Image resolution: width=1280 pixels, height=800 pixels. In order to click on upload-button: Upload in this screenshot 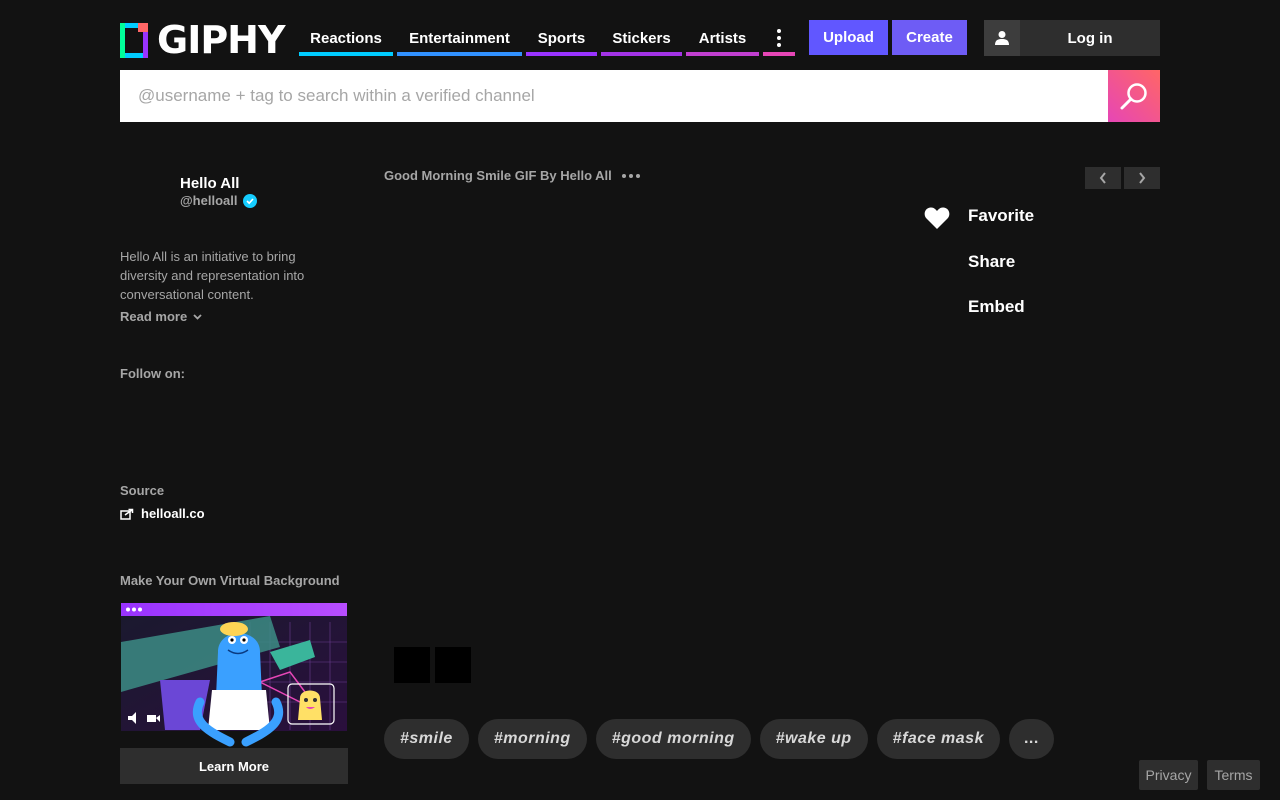, I will do `click(848, 37)`.